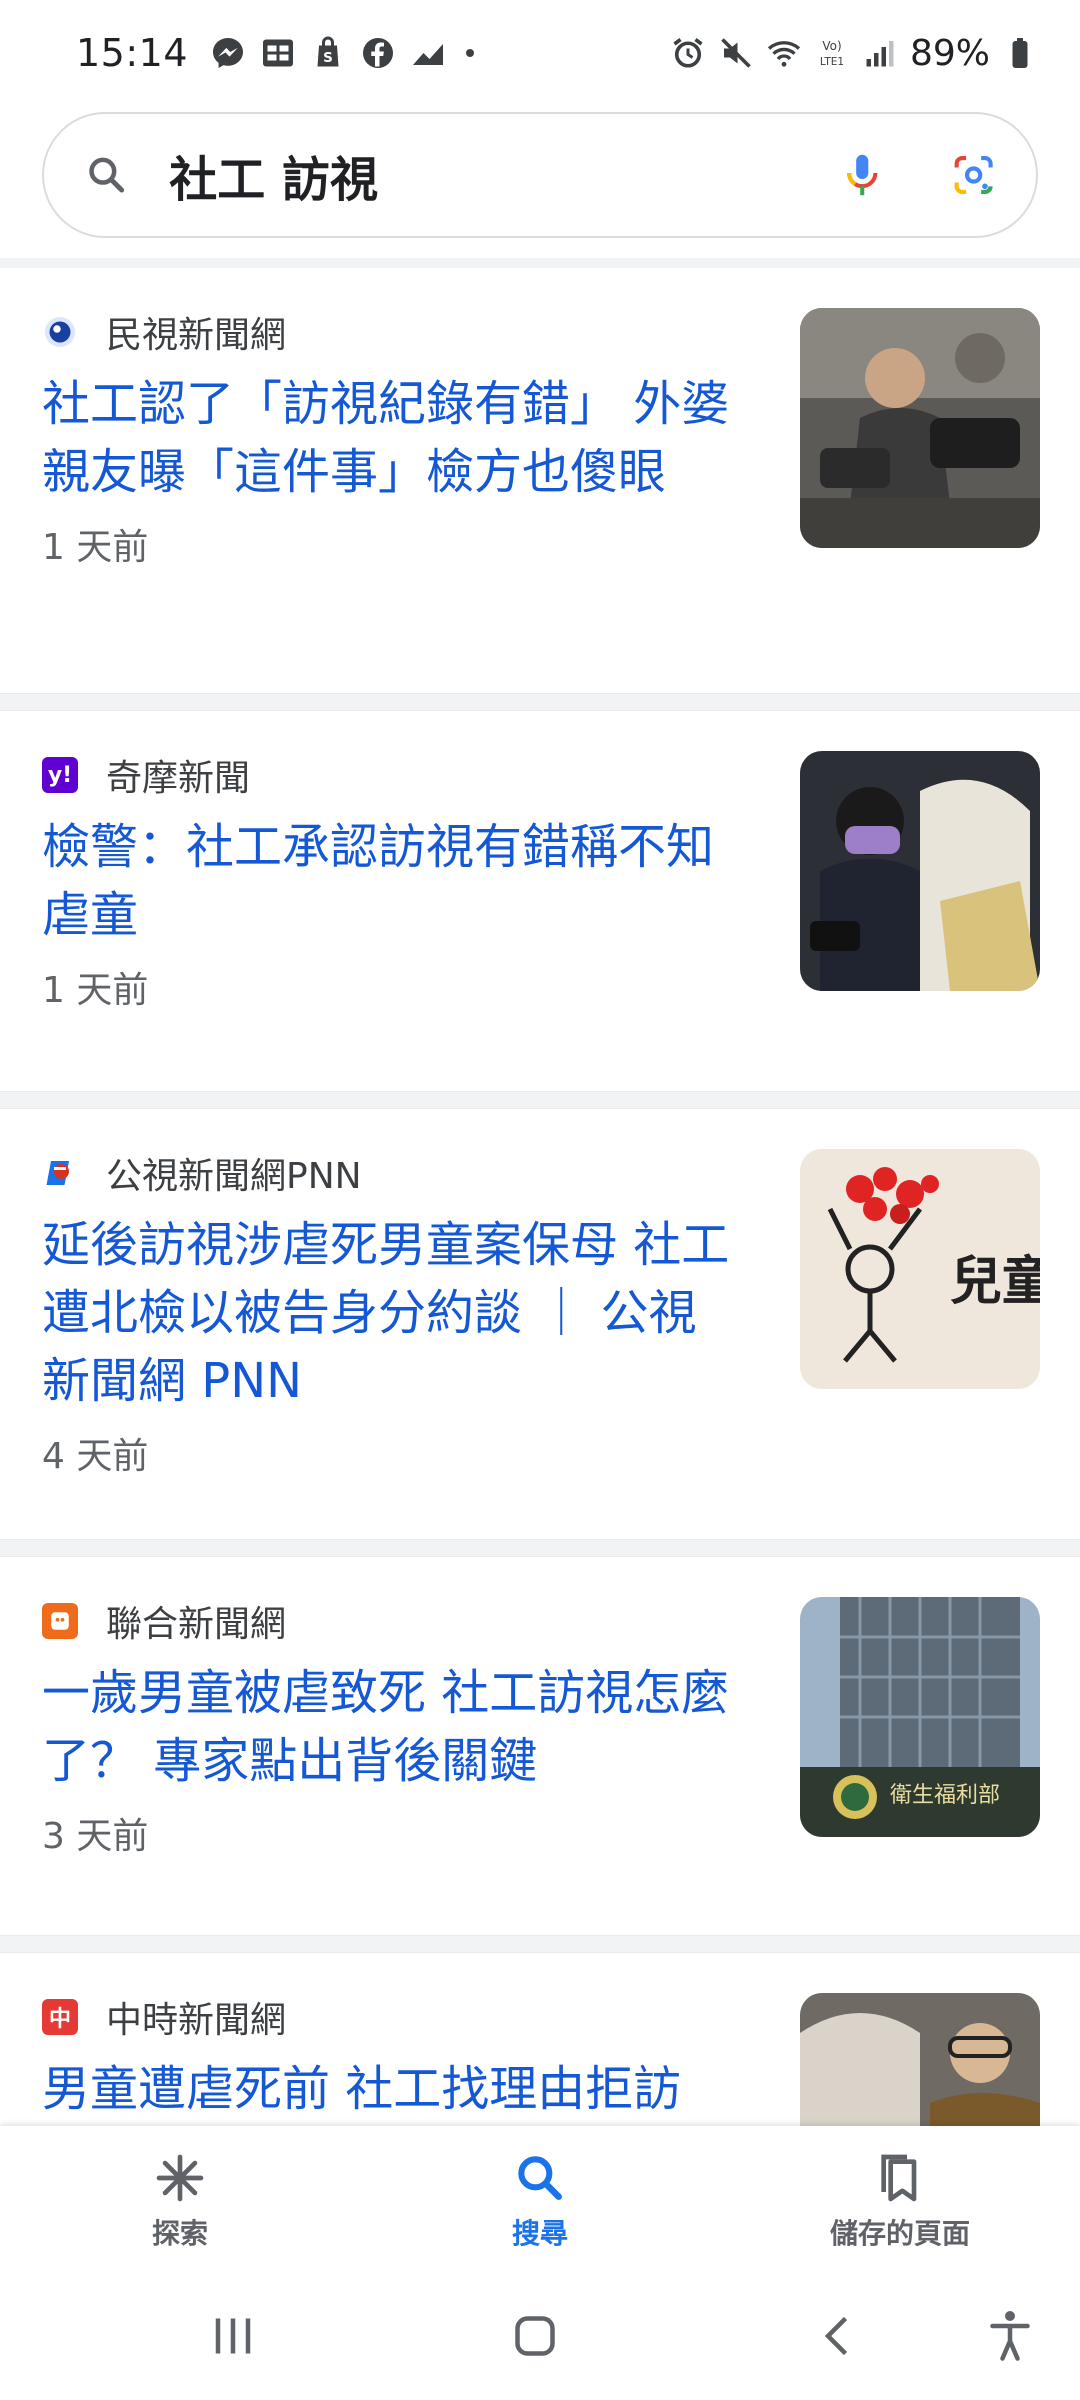  I want to click on system-navigation-bar, so click(540, 2338).